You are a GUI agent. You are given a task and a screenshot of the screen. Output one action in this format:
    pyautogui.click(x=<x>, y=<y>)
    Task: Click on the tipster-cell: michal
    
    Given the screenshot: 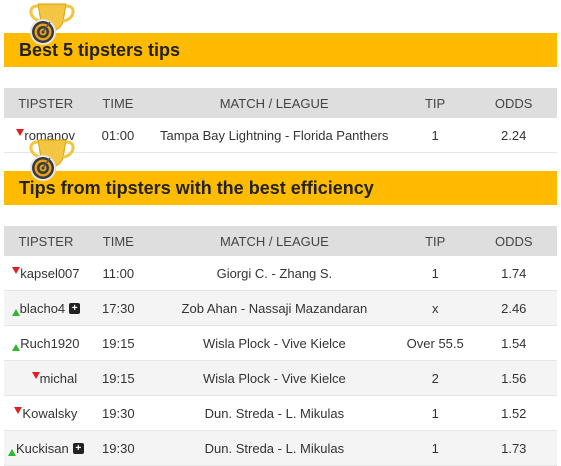 What is the action you would take?
    pyautogui.click(x=46, y=378)
    